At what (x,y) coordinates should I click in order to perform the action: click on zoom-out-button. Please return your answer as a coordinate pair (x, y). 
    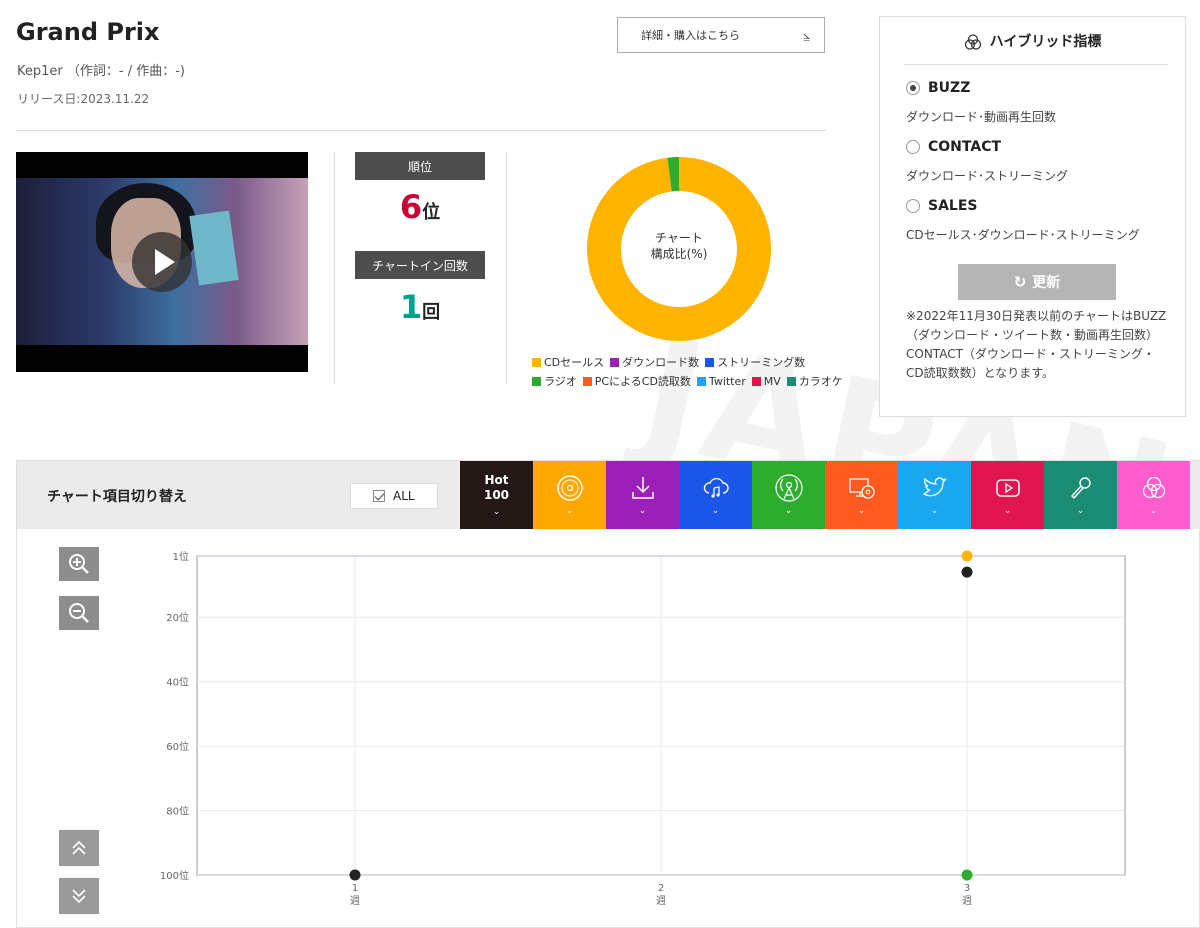
    Looking at the image, I should click on (79, 613).